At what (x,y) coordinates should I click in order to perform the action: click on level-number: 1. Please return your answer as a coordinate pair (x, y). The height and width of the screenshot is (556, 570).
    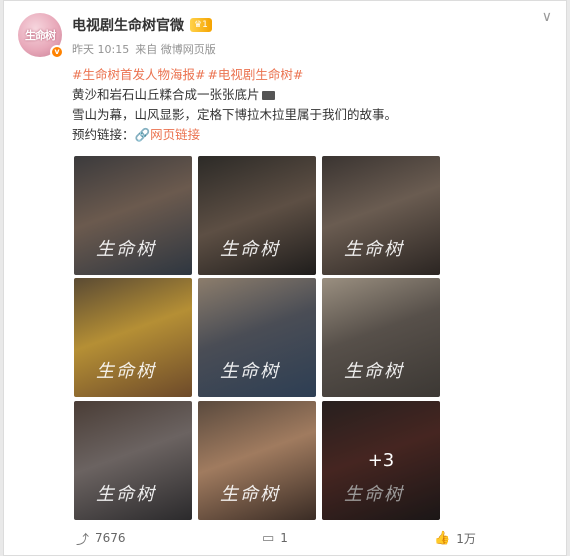
    Looking at the image, I should click on (205, 25).